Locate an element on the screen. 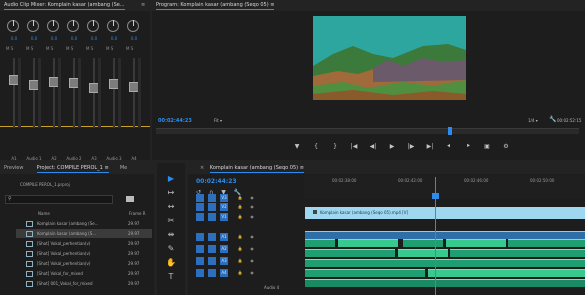  timeline-playhead-line is located at coordinates (435, 236).